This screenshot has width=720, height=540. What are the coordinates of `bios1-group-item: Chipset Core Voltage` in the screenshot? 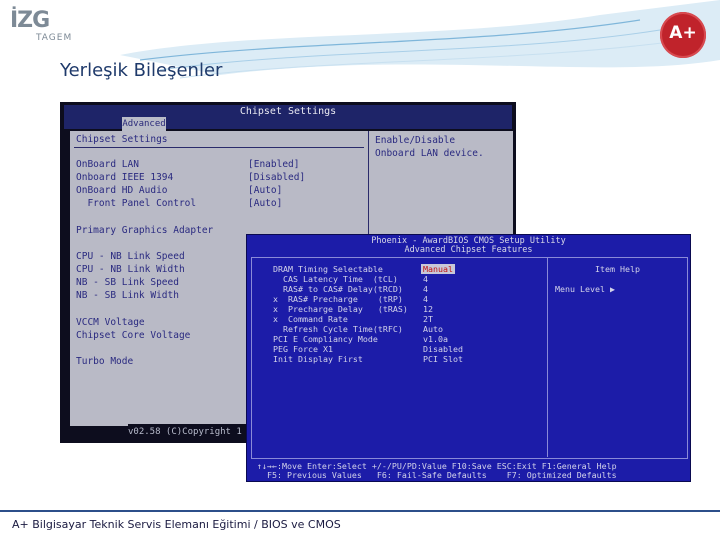 It's located at (133, 335).